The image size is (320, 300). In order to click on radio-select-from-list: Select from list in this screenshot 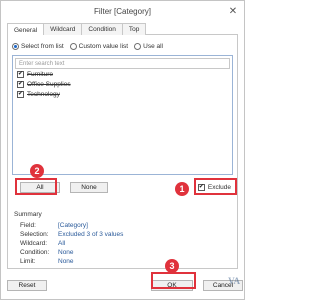, I will do `click(38, 46)`.